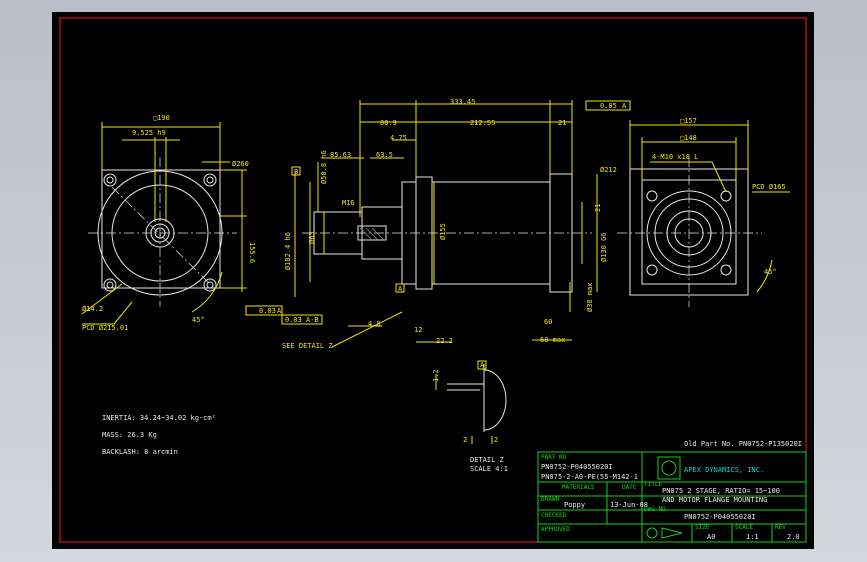  What do you see at coordinates (92, 309) in the screenshot?
I see `front-hole-label: Ø14.2` at bounding box center [92, 309].